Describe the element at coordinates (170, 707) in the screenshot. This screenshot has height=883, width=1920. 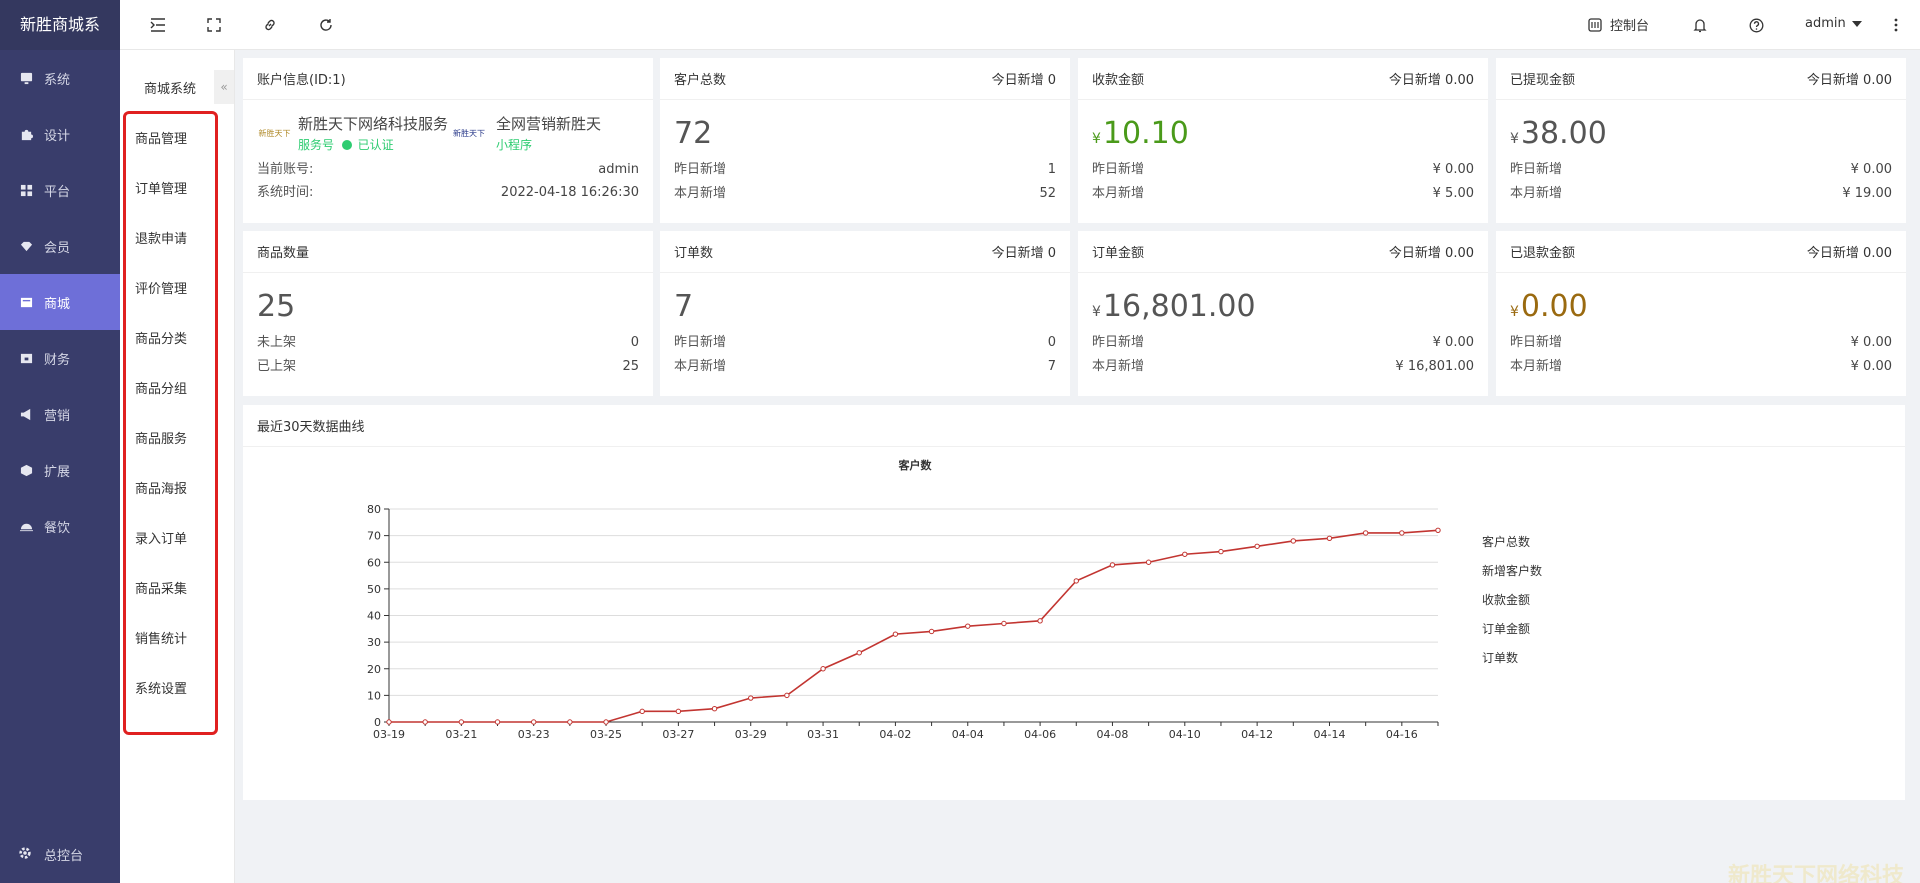
I see `subnav-item: 系统设置` at that location.